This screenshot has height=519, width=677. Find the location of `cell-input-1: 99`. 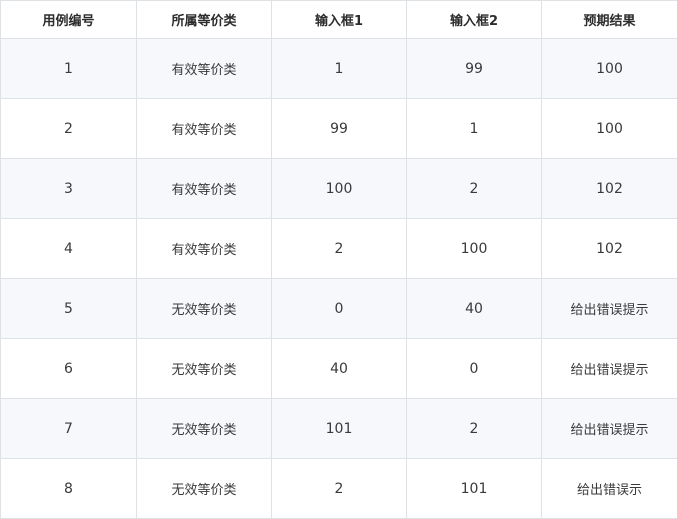

cell-input-1: 99 is located at coordinates (339, 129).